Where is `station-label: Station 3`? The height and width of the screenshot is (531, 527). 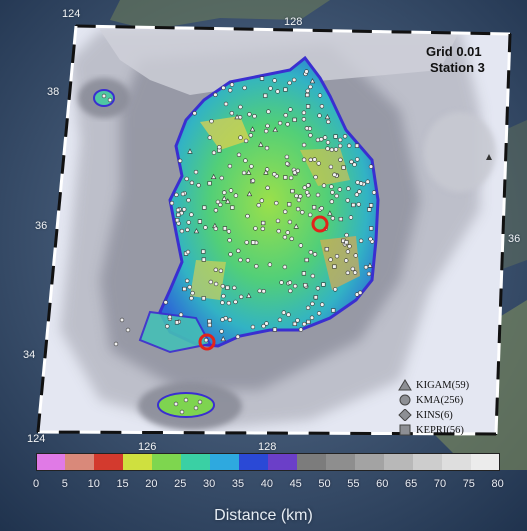
station-label: Station 3 is located at coordinates (457, 67).